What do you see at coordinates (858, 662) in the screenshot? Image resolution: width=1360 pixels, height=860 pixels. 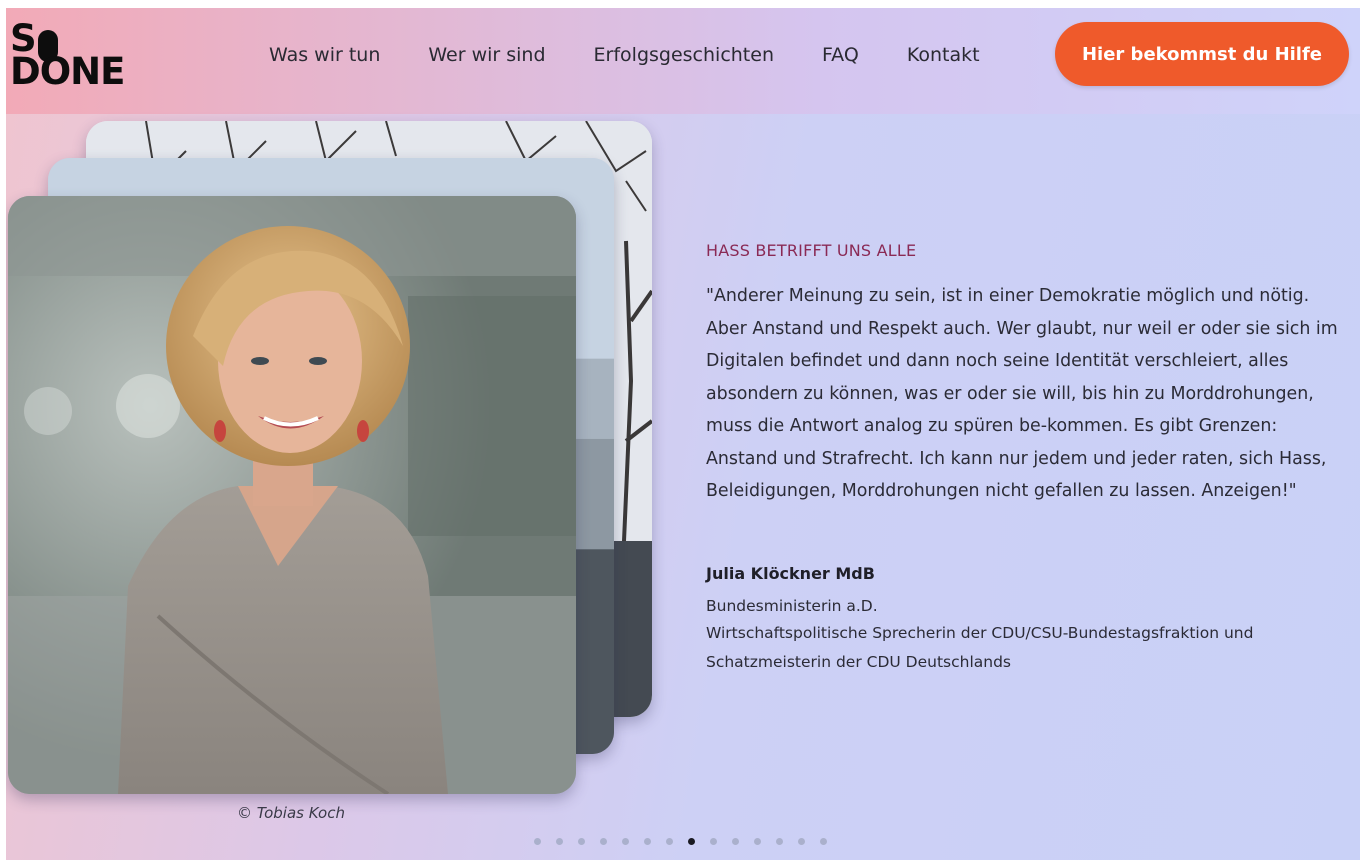 I see `author-role-line-3: Schatzmeisterin der CDU Deutschlands` at bounding box center [858, 662].